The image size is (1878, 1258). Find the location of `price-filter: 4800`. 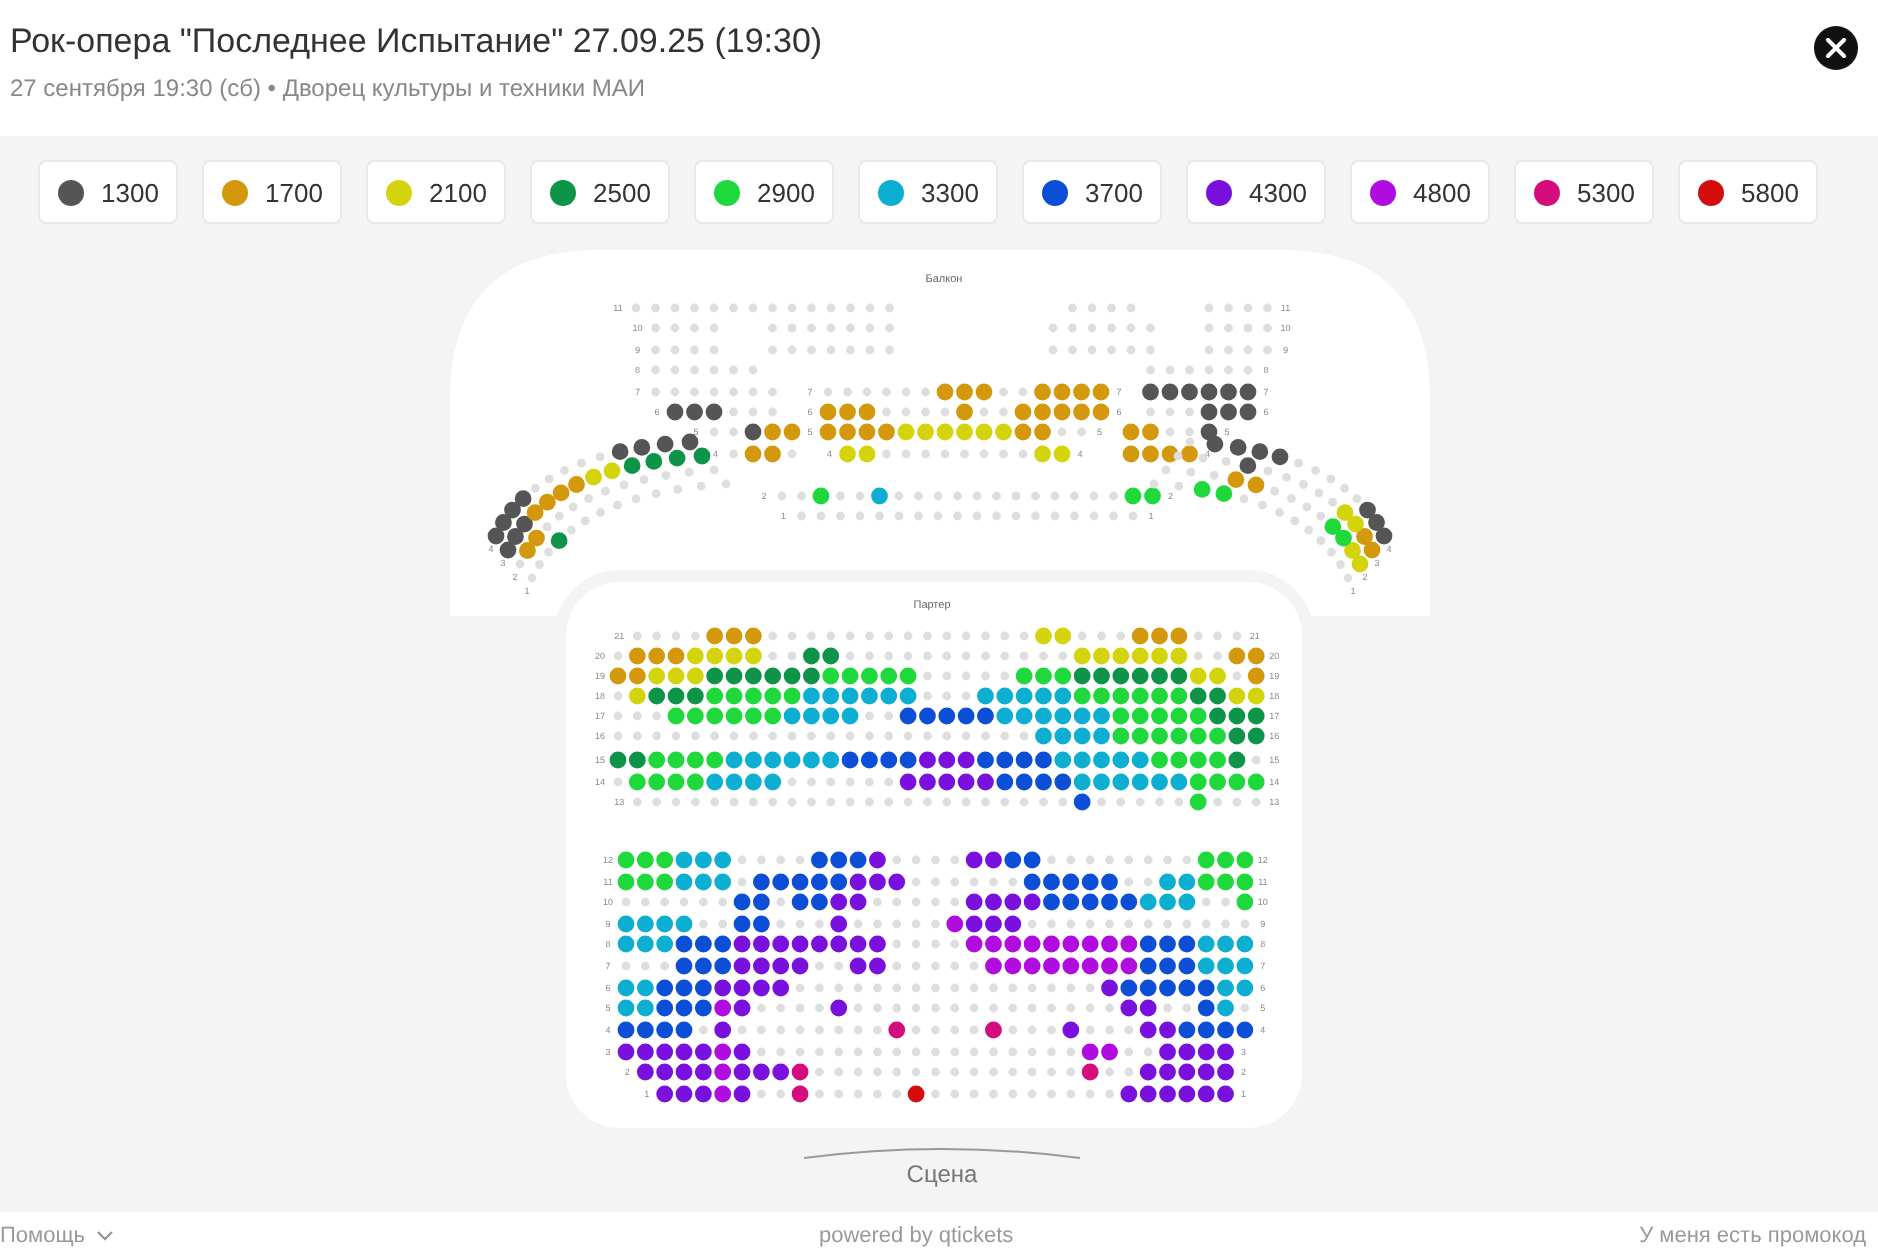

price-filter: 4800 is located at coordinates (1420, 192).